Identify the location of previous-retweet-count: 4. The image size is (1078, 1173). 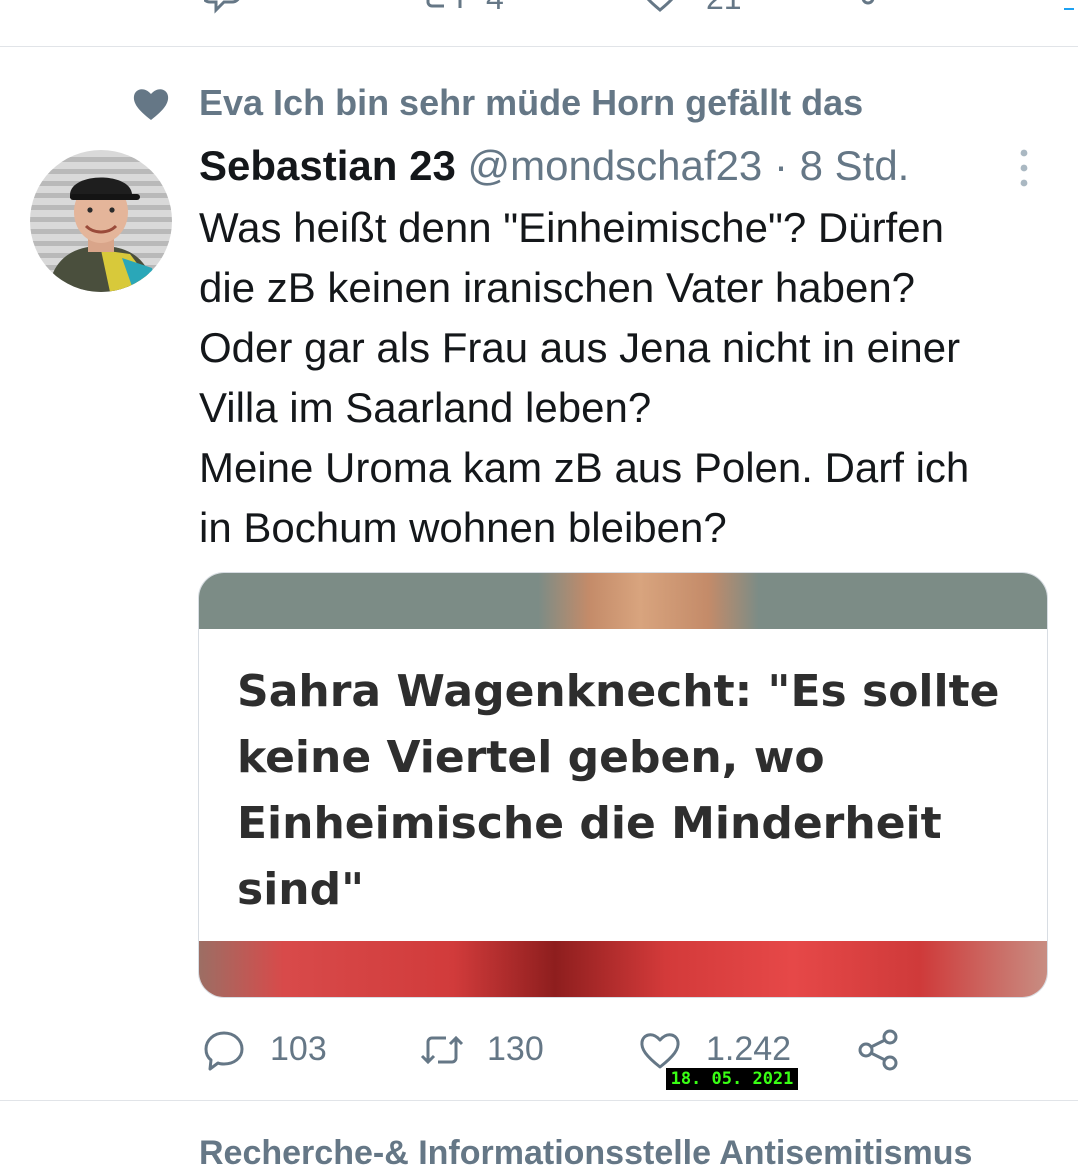
(495, 8).